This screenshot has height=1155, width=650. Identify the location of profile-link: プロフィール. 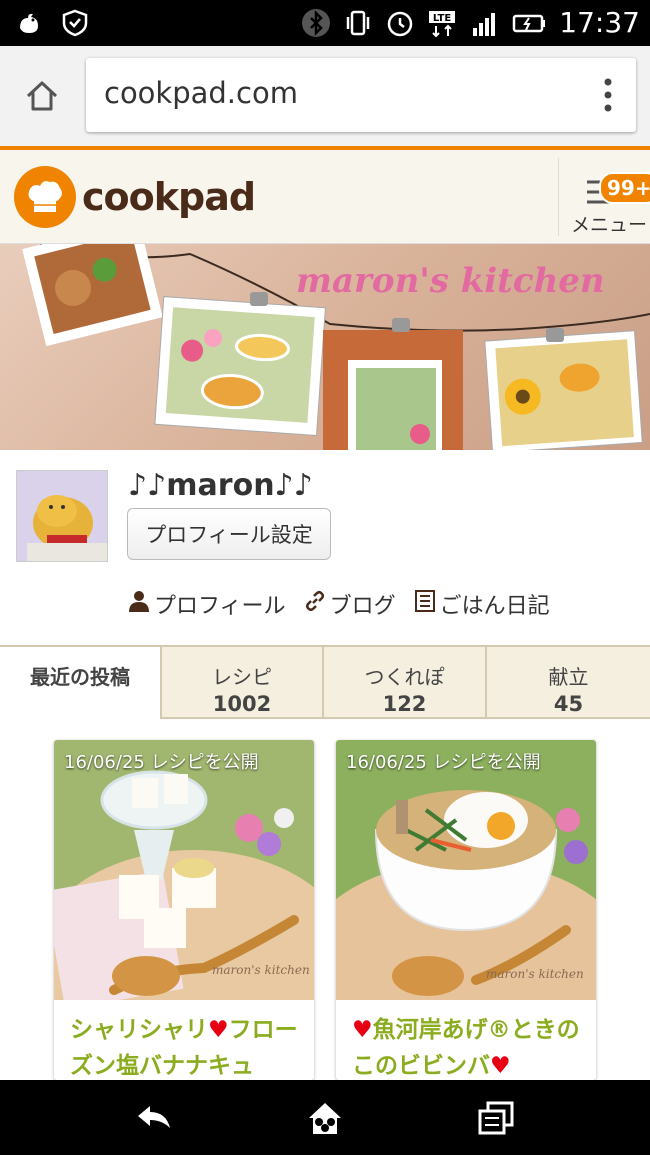
(207, 604).